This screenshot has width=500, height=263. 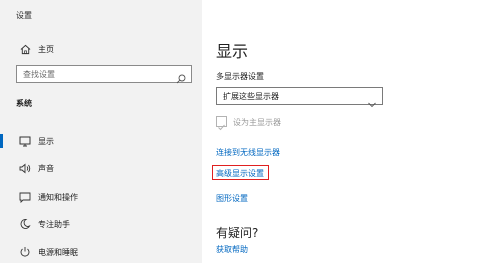 What do you see at coordinates (101, 224) in the screenshot?
I see `sidebar-item-focus-assist: 专注助手` at bounding box center [101, 224].